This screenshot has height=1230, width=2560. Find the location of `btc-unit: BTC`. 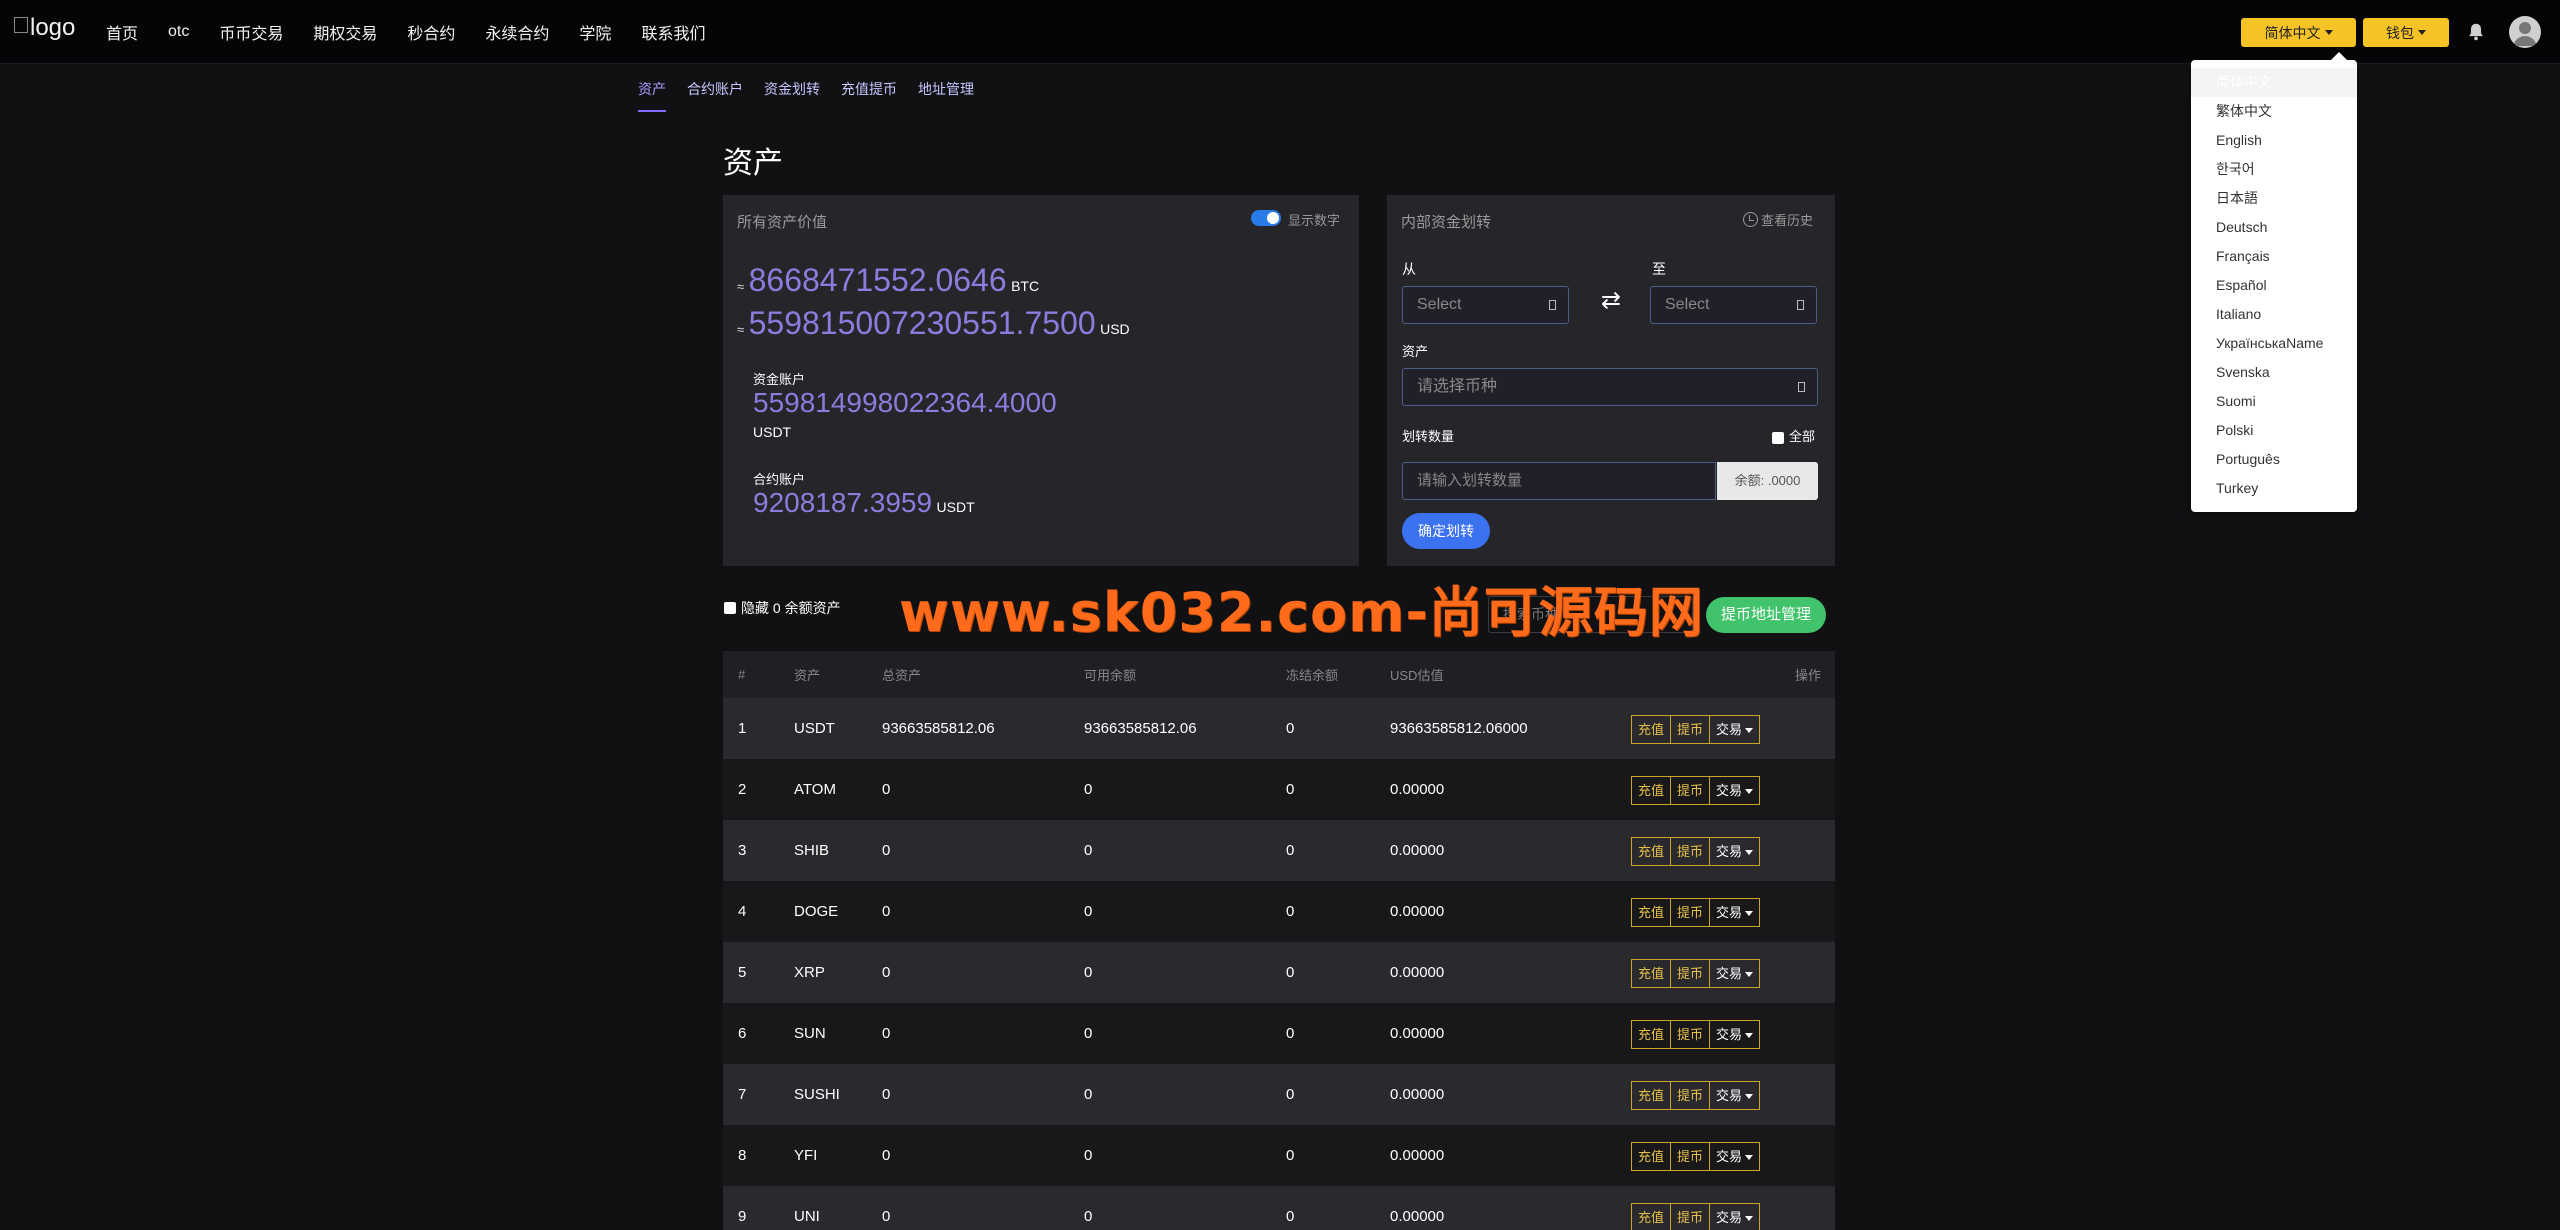

btc-unit: BTC is located at coordinates (1025, 286).